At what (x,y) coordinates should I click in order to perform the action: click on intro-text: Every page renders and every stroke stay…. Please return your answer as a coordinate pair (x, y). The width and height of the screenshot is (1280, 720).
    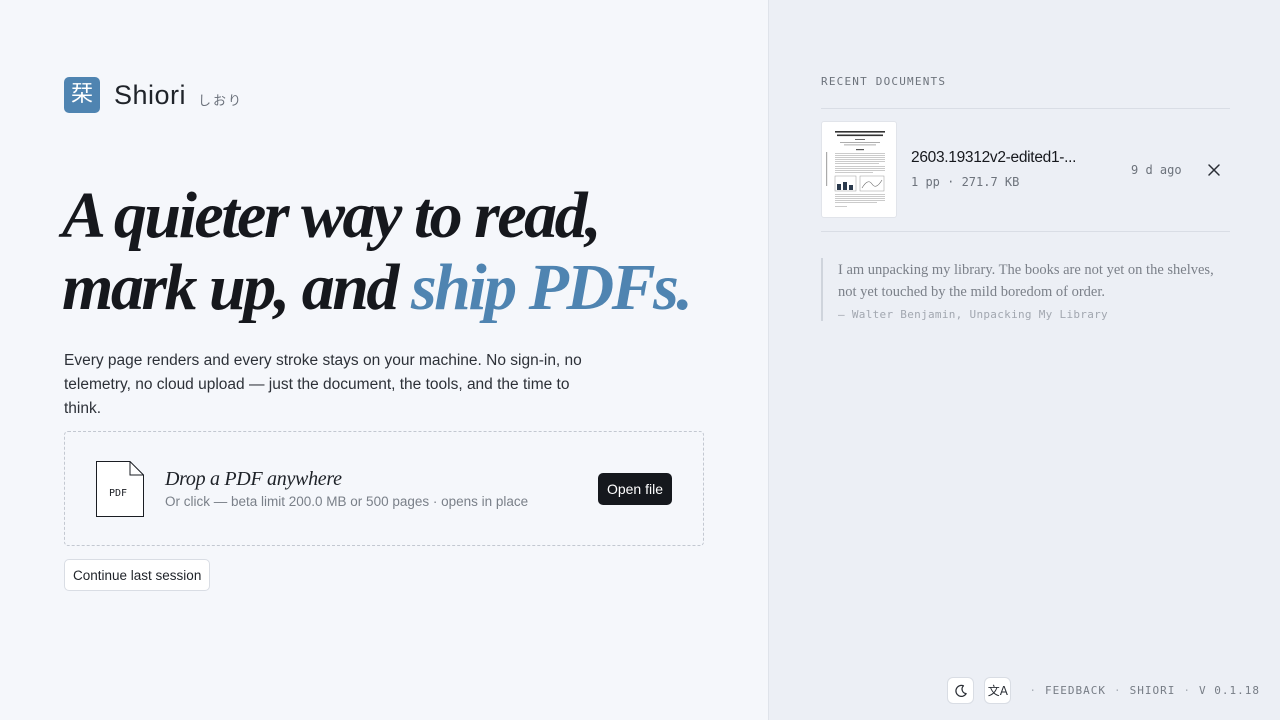
    Looking at the image, I should click on (323, 384).